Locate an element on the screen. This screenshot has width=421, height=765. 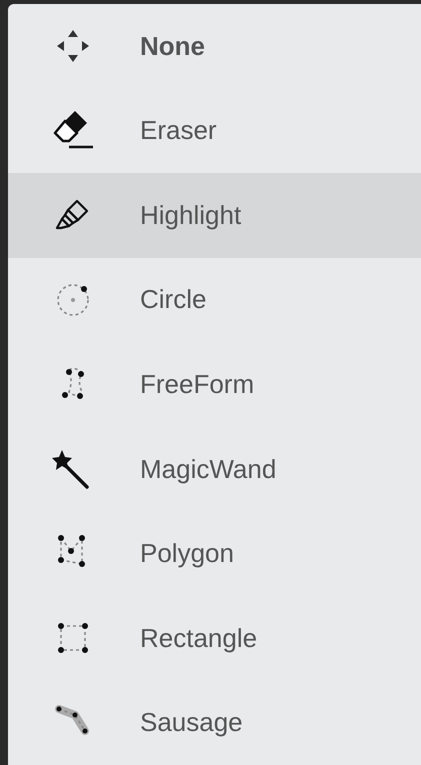
menu-item: None is located at coordinates (214, 46).